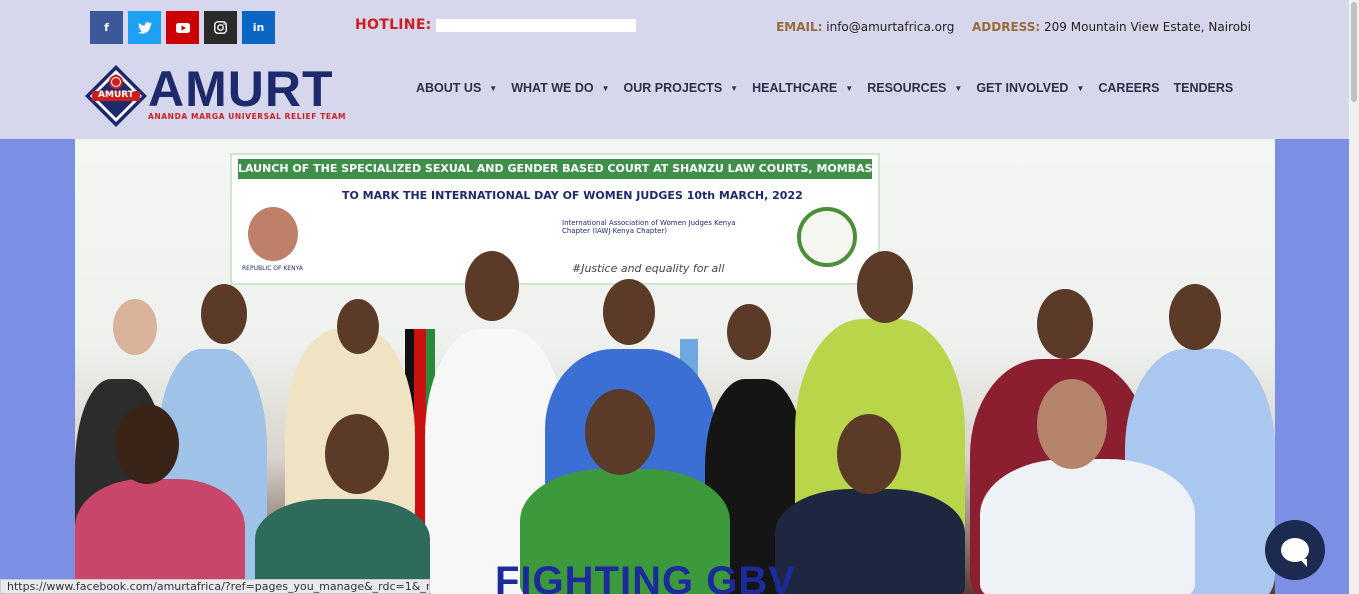 The width and height of the screenshot is (1359, 594). Describe the element at coordinates (220, 27) in the screenshot. I see `instagram-icon` at that location.